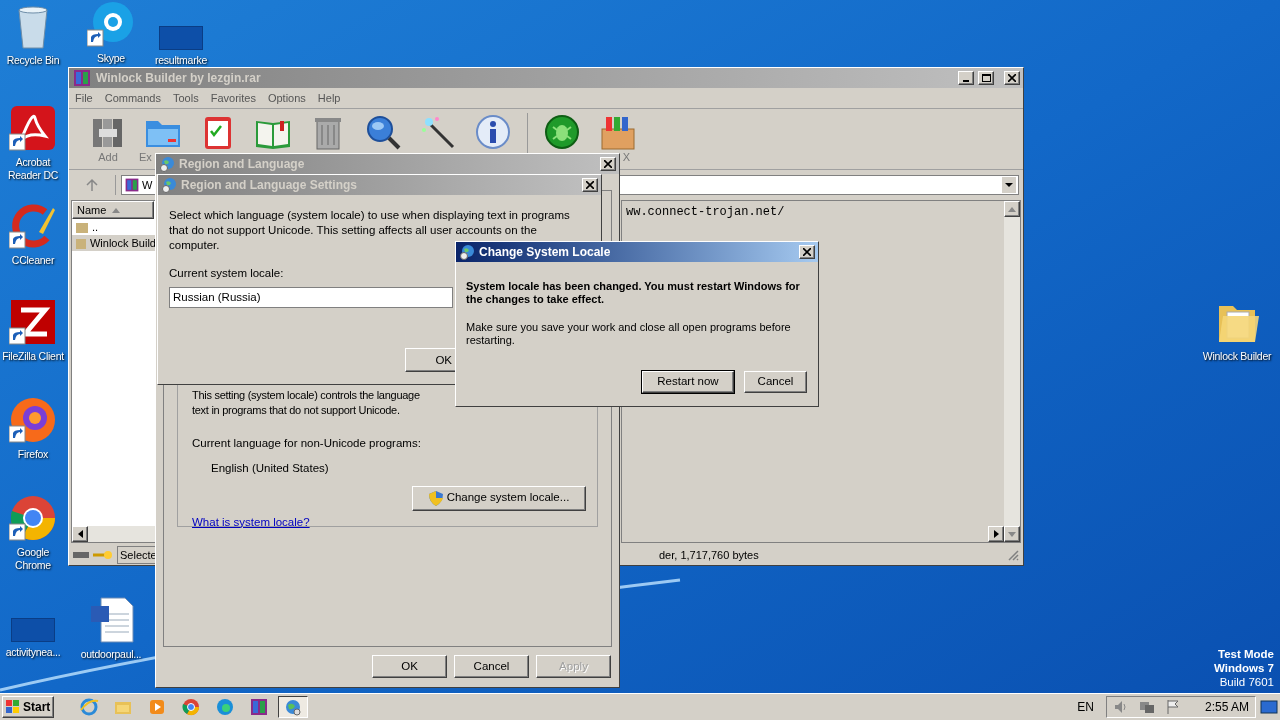 Image resolution: width=1280 pixels, height=720 pixels. What do you see at coordinates (111, 58) in the screenshot?
I see `desktop-icon-label: Skype` at bounding box center [111, 58].